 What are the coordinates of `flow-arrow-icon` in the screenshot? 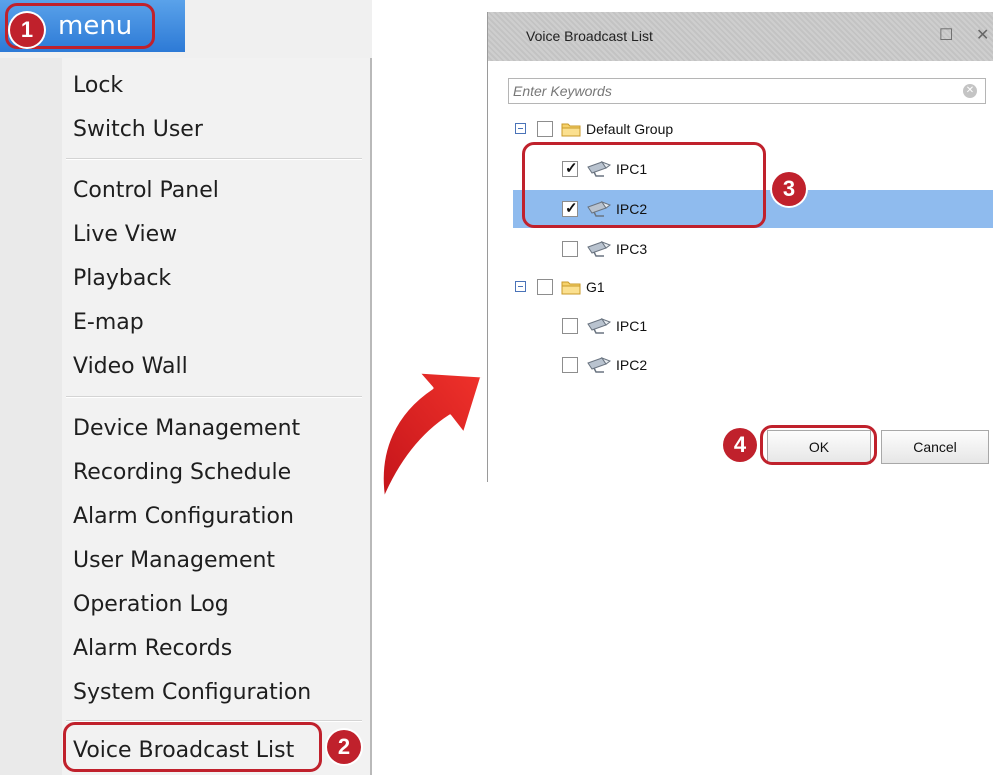 It's located at (432, 436).